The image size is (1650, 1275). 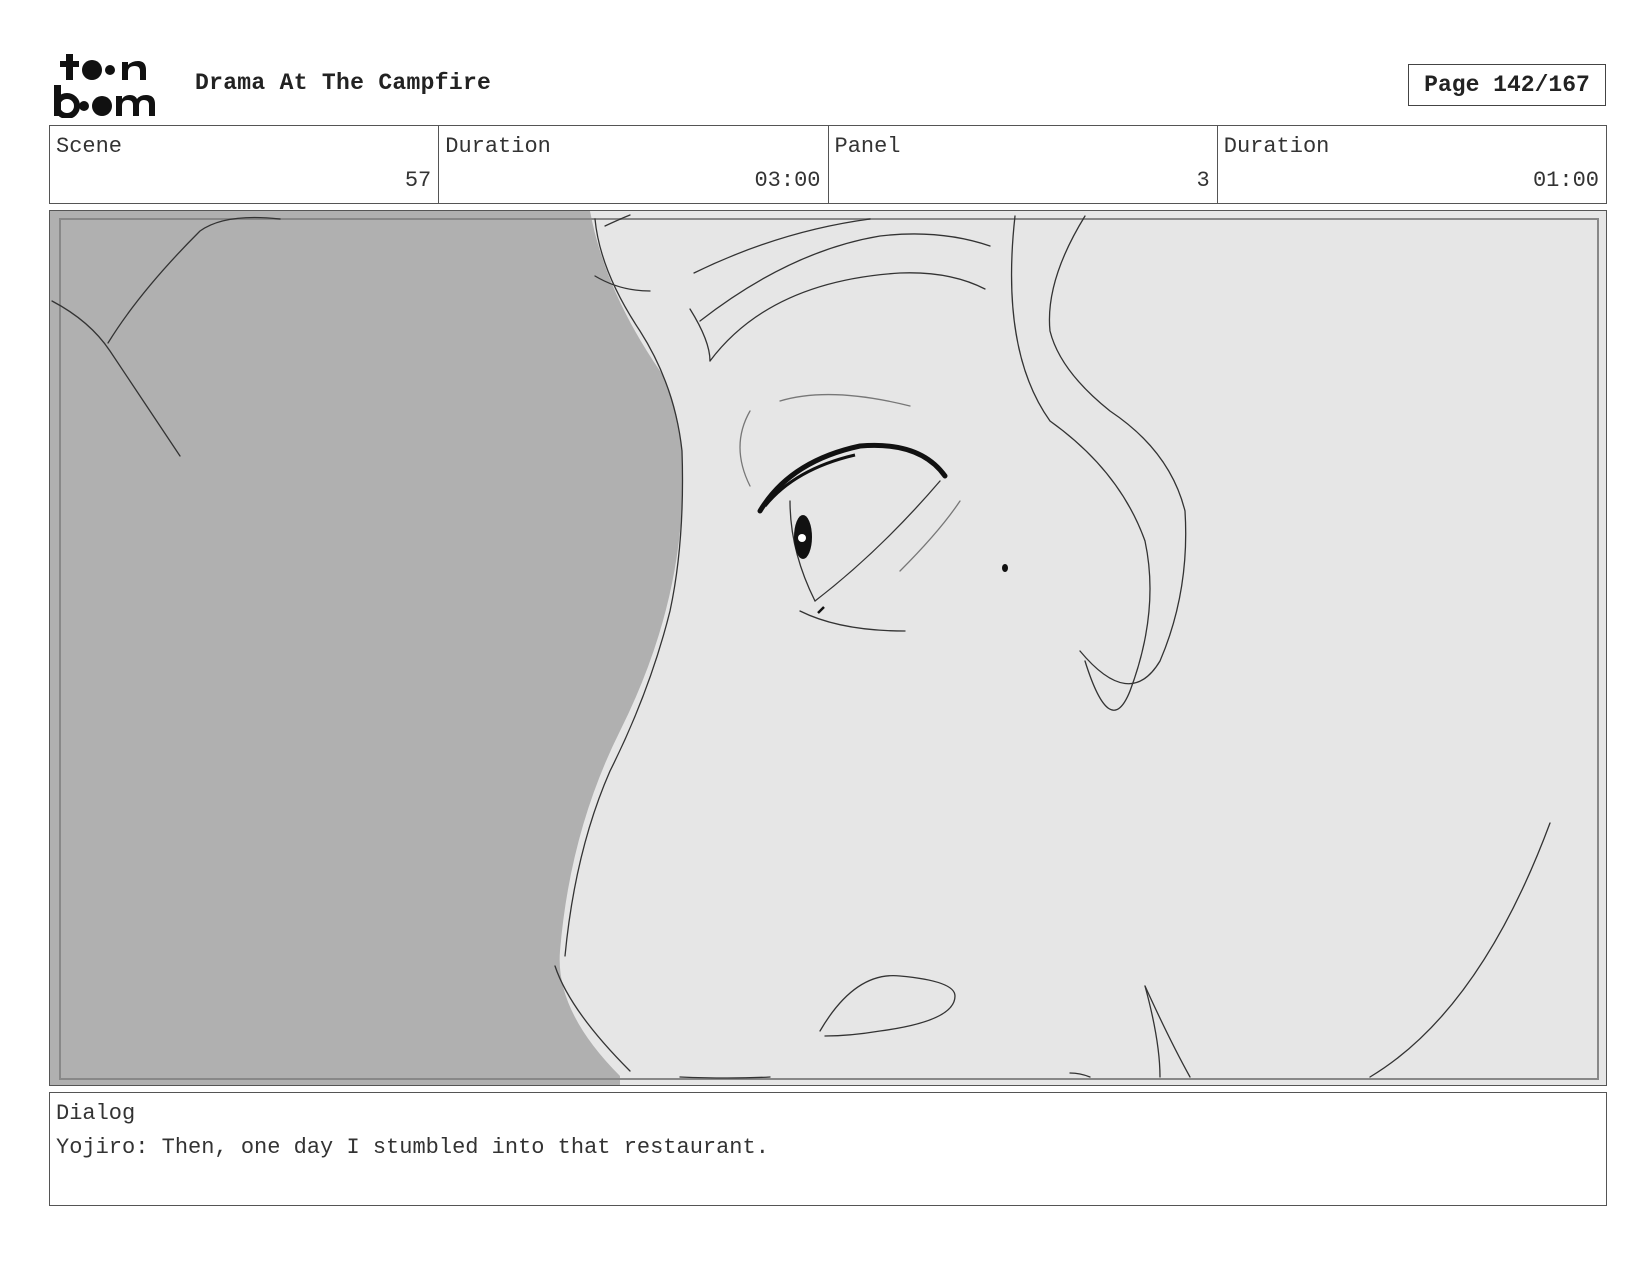 I want to click on page-indicator: Page 142/167, so click(x=1507, y=85).